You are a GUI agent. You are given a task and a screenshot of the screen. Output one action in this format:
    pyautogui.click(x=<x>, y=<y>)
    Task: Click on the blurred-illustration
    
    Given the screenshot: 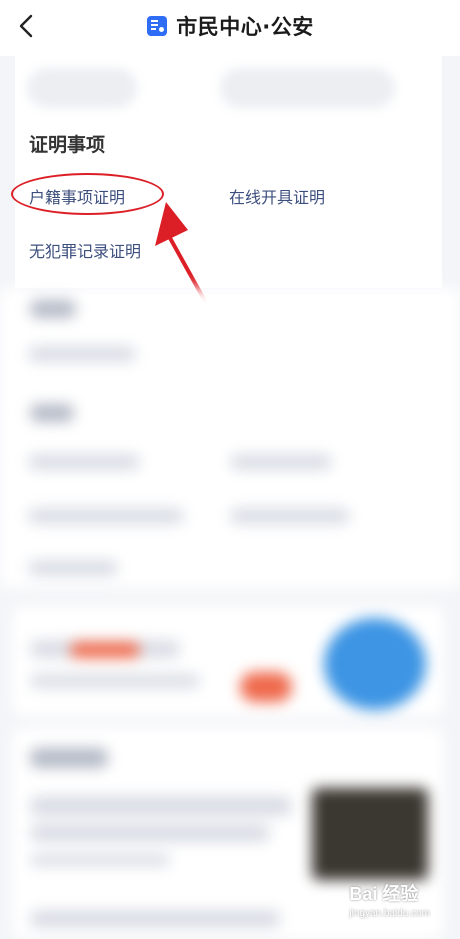 What is the action you would take?
    pyautogui.click(x=375, y=664)
    